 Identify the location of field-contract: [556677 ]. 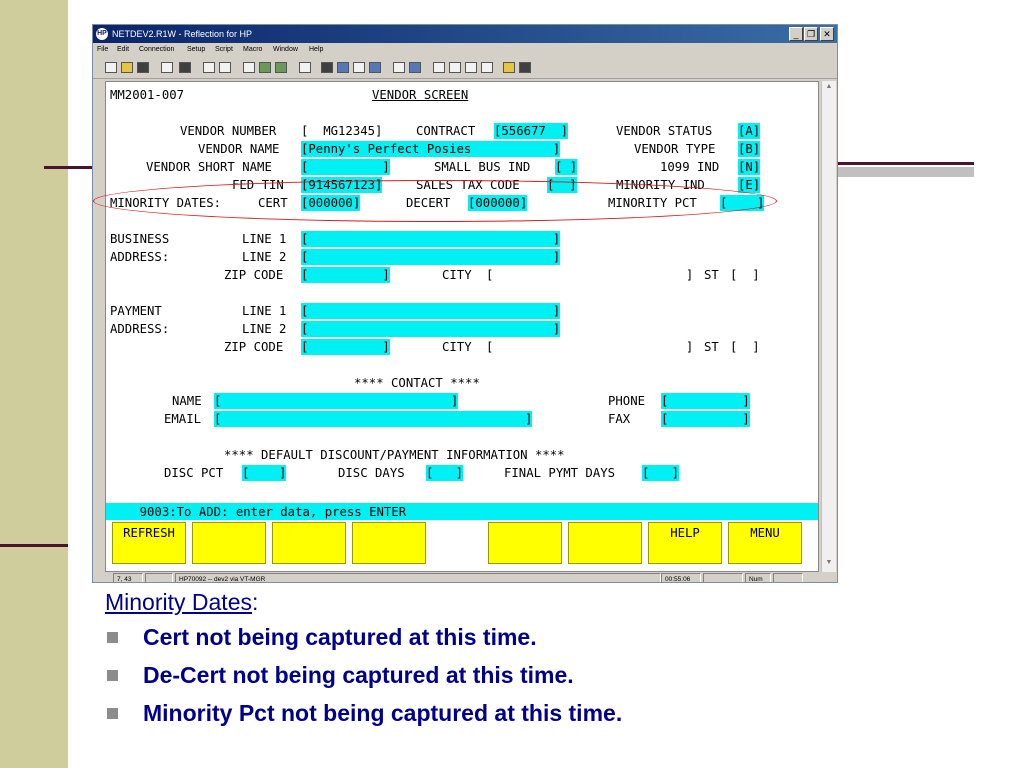
(531, 131).